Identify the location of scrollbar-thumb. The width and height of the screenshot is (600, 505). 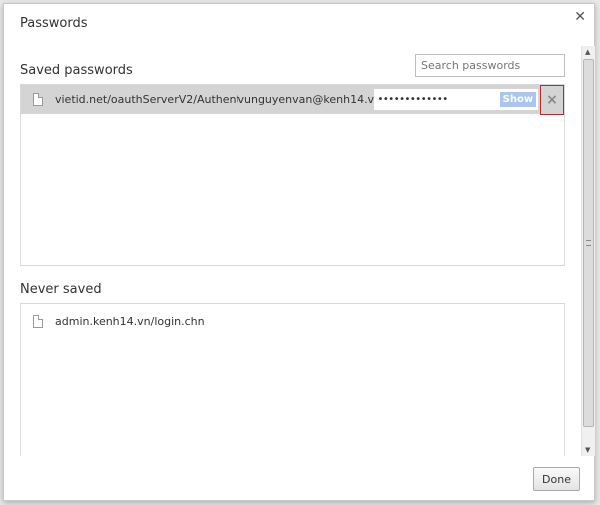
(588, 243).